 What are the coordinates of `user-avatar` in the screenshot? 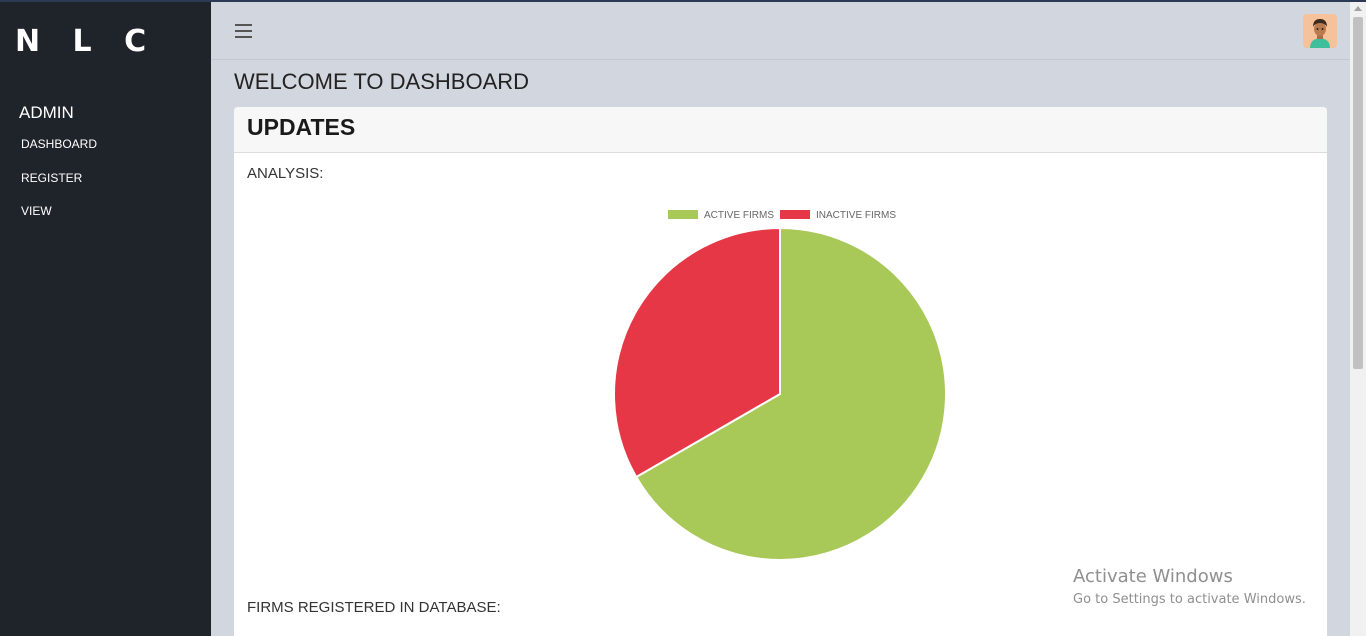 It's located at (1320, 31).